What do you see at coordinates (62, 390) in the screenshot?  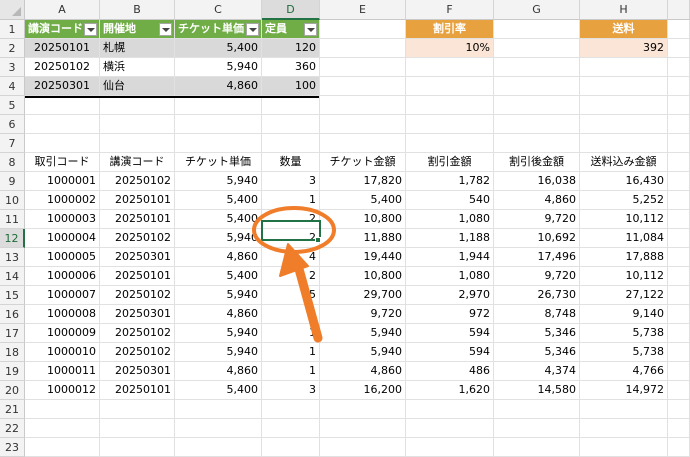 I see `orders-cell: 1000012` at bounding box center [62, 390].